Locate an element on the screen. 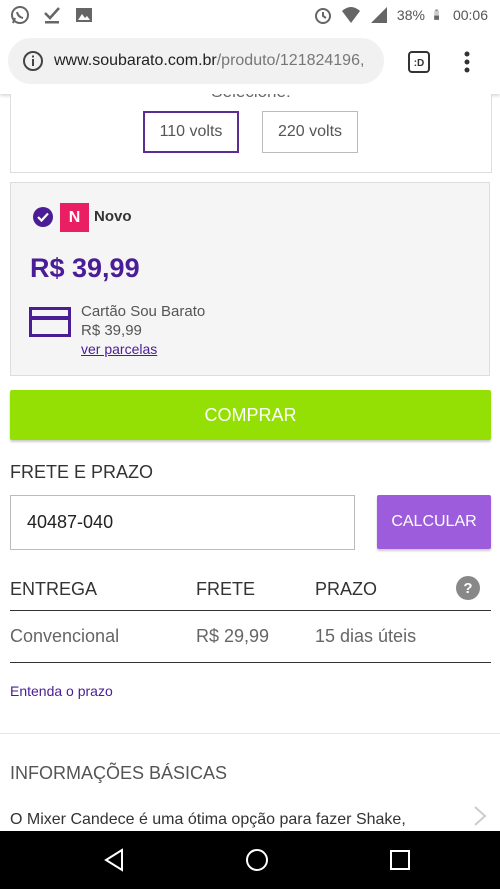  understand-deadline-link: Entenda o prazo is located at coordinates (61, 691).